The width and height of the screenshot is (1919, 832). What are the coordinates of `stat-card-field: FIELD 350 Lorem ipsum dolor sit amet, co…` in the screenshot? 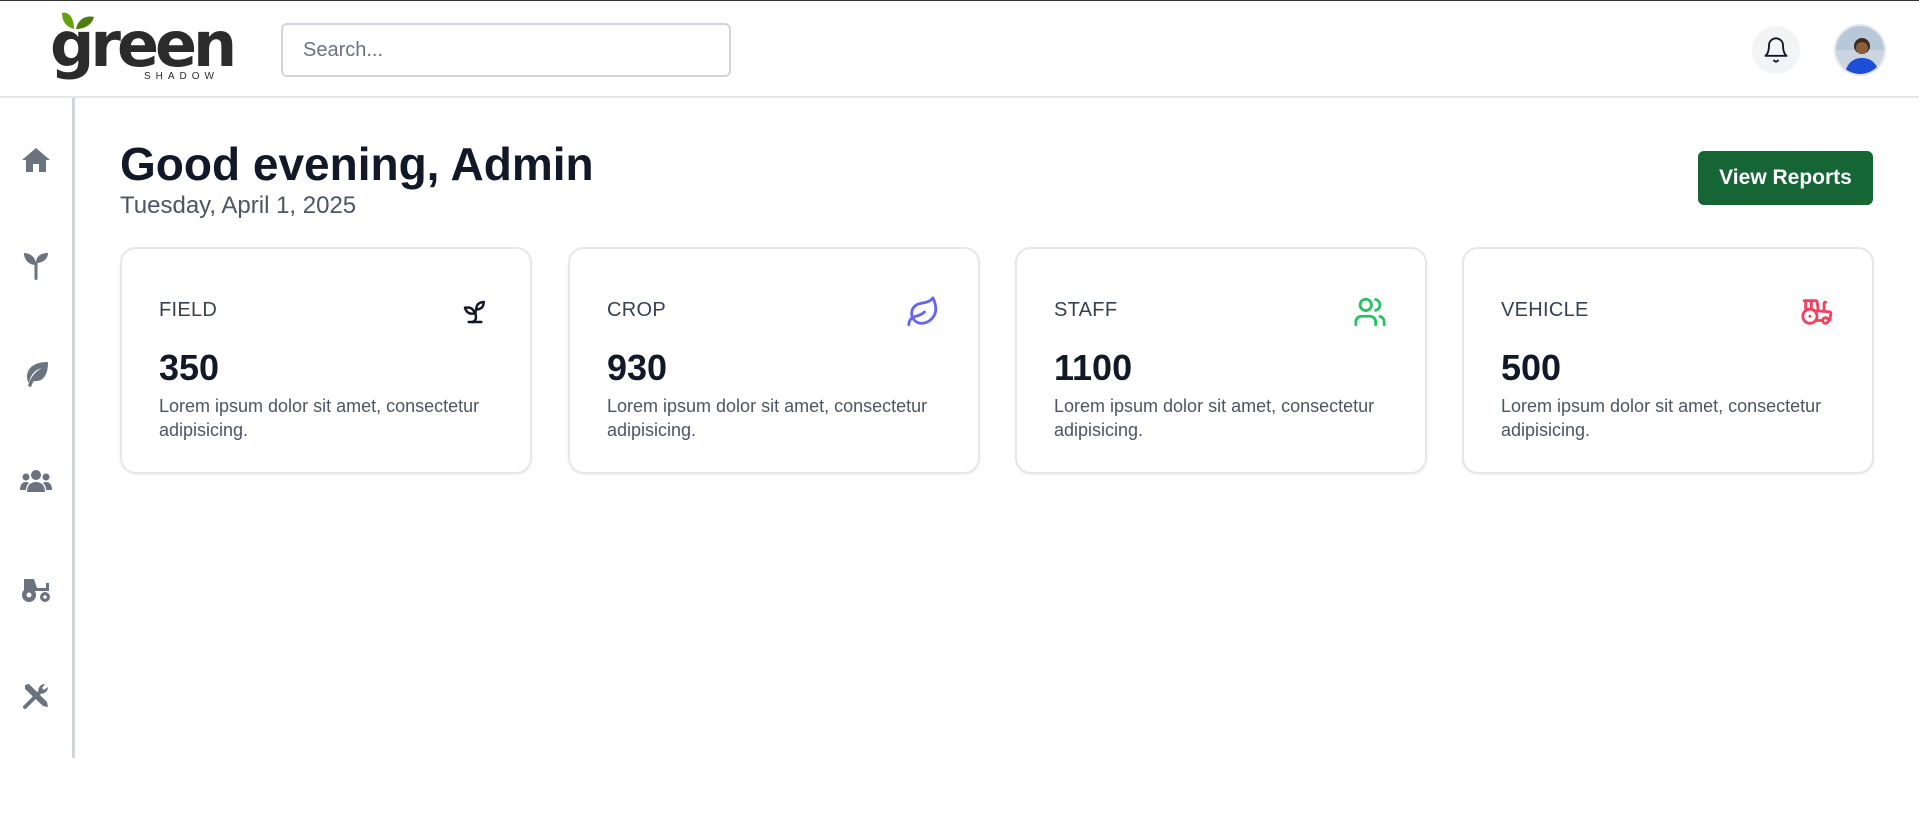 It's located at (326, 360).